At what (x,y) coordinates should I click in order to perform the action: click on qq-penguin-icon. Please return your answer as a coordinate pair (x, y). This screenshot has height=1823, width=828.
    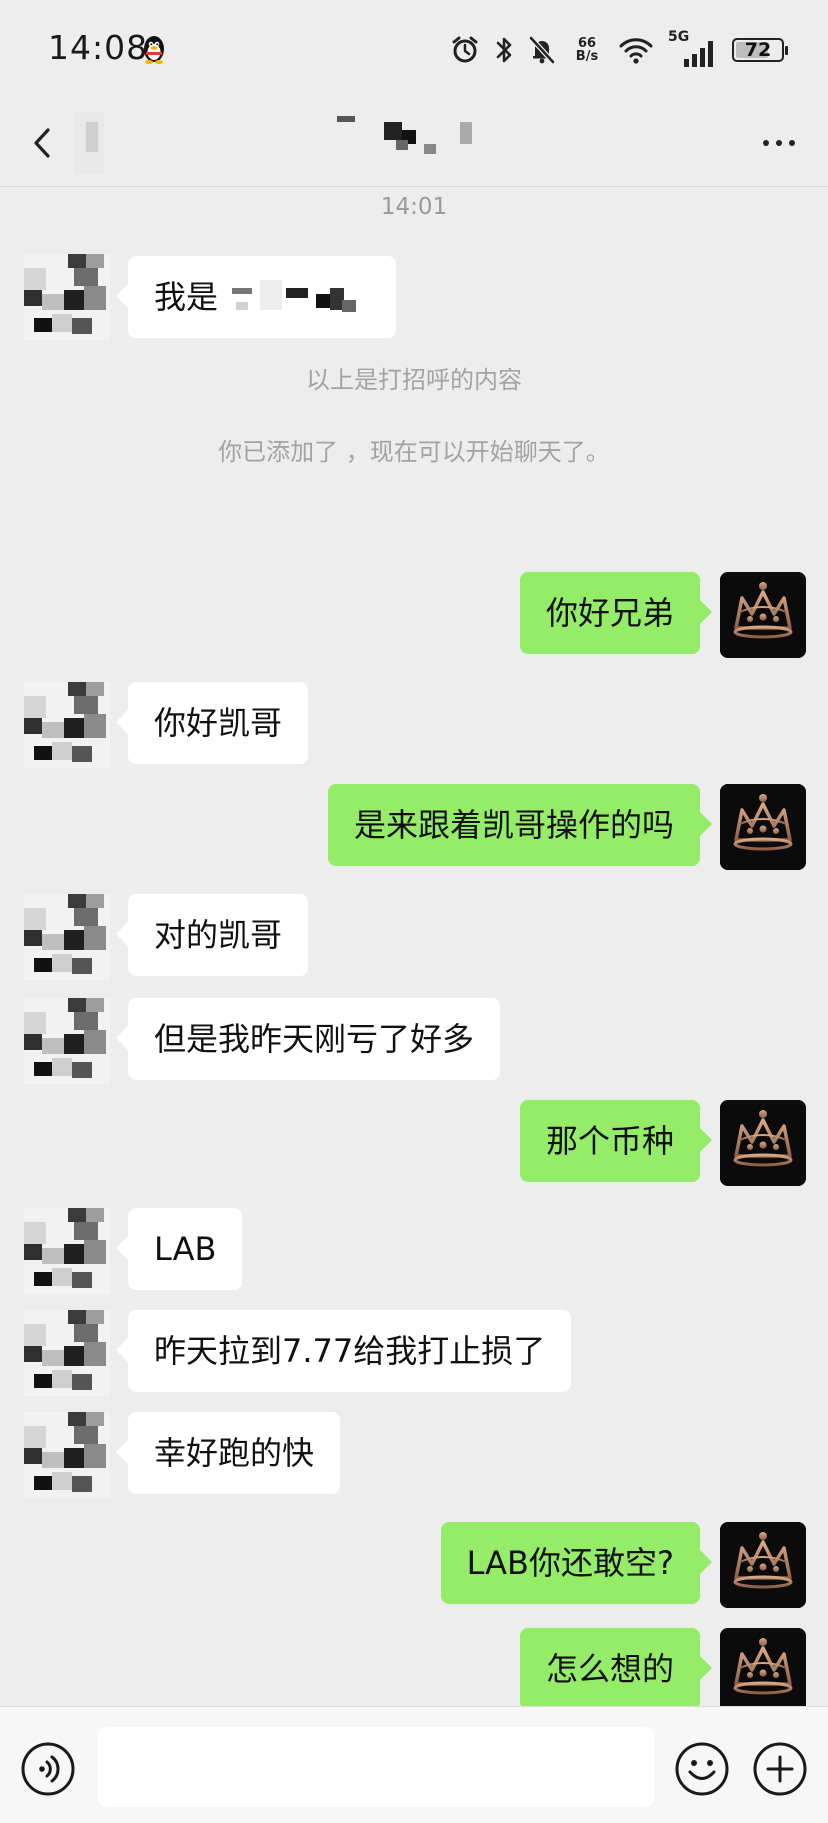
    Looking at the image, I should click on (154, 50).